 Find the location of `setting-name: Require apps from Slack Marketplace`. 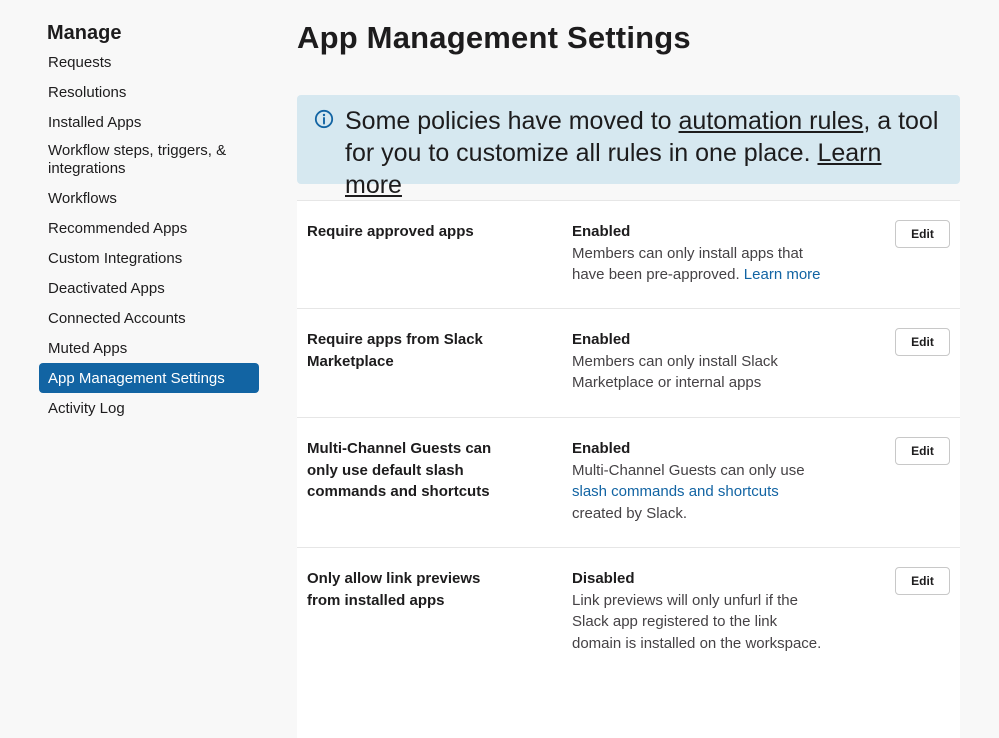

setting-name: Require apps from Slack Marketplace is located at coordinates (395, 350).